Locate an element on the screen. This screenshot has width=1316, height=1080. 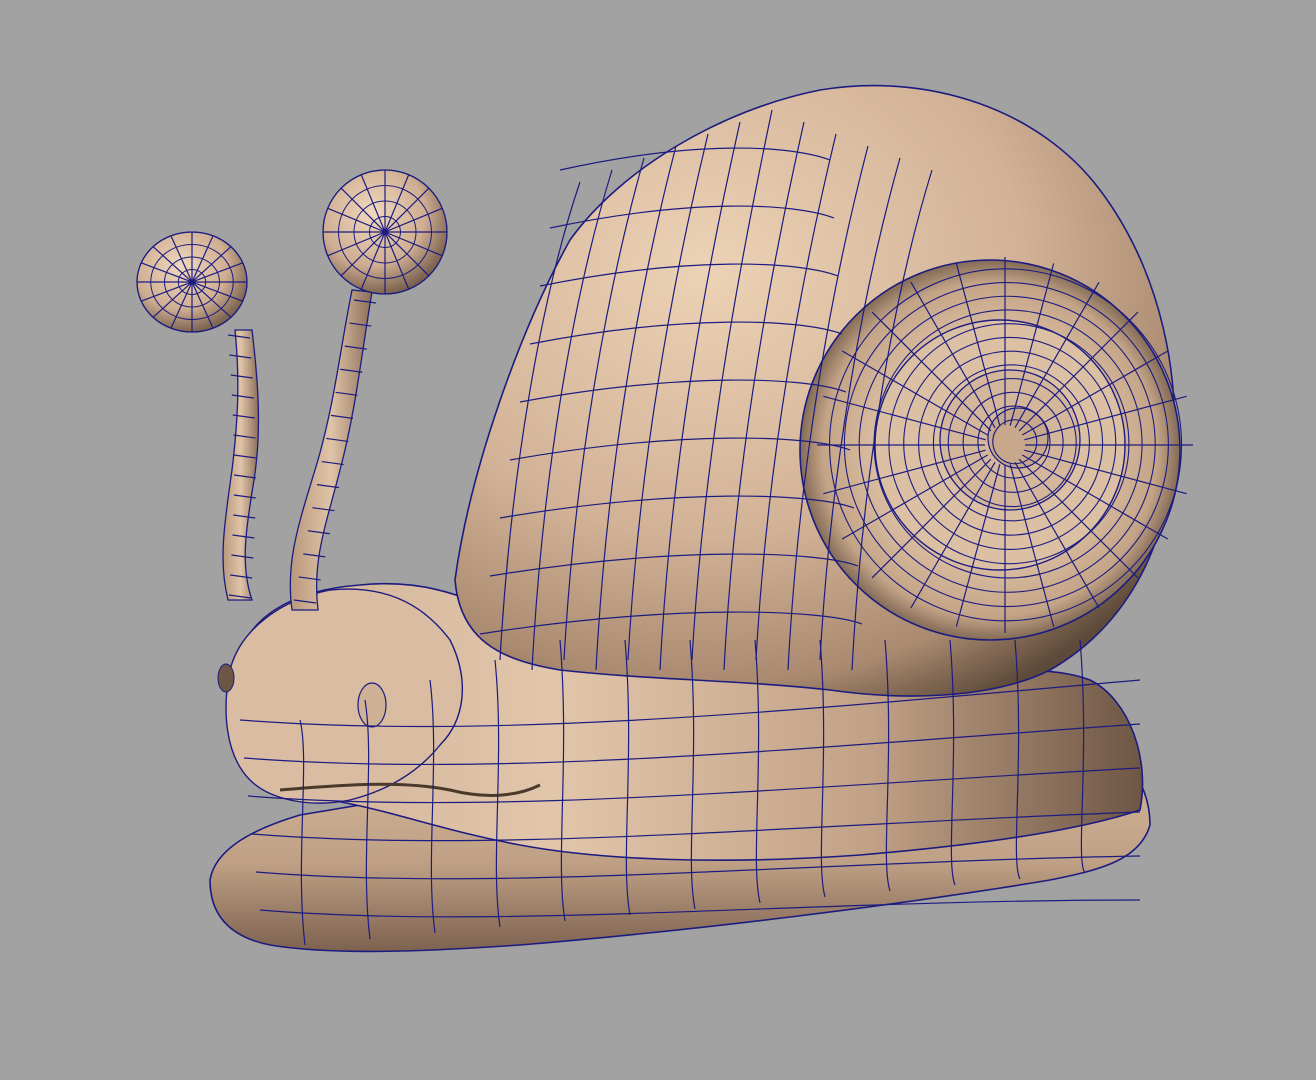
right-eye-stalk is located at coordinates (368, 390).